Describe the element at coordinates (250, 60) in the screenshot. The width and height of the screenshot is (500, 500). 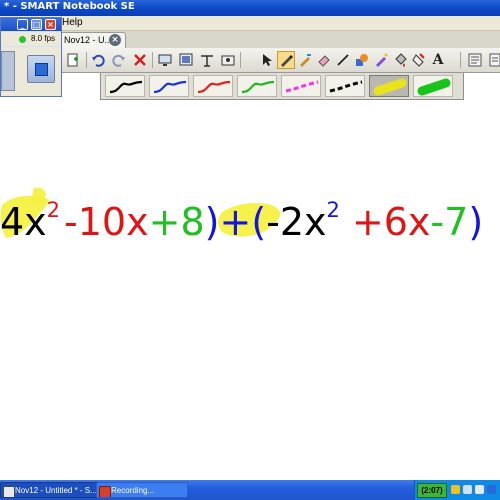
I see `main-toolbar: A` at that location.